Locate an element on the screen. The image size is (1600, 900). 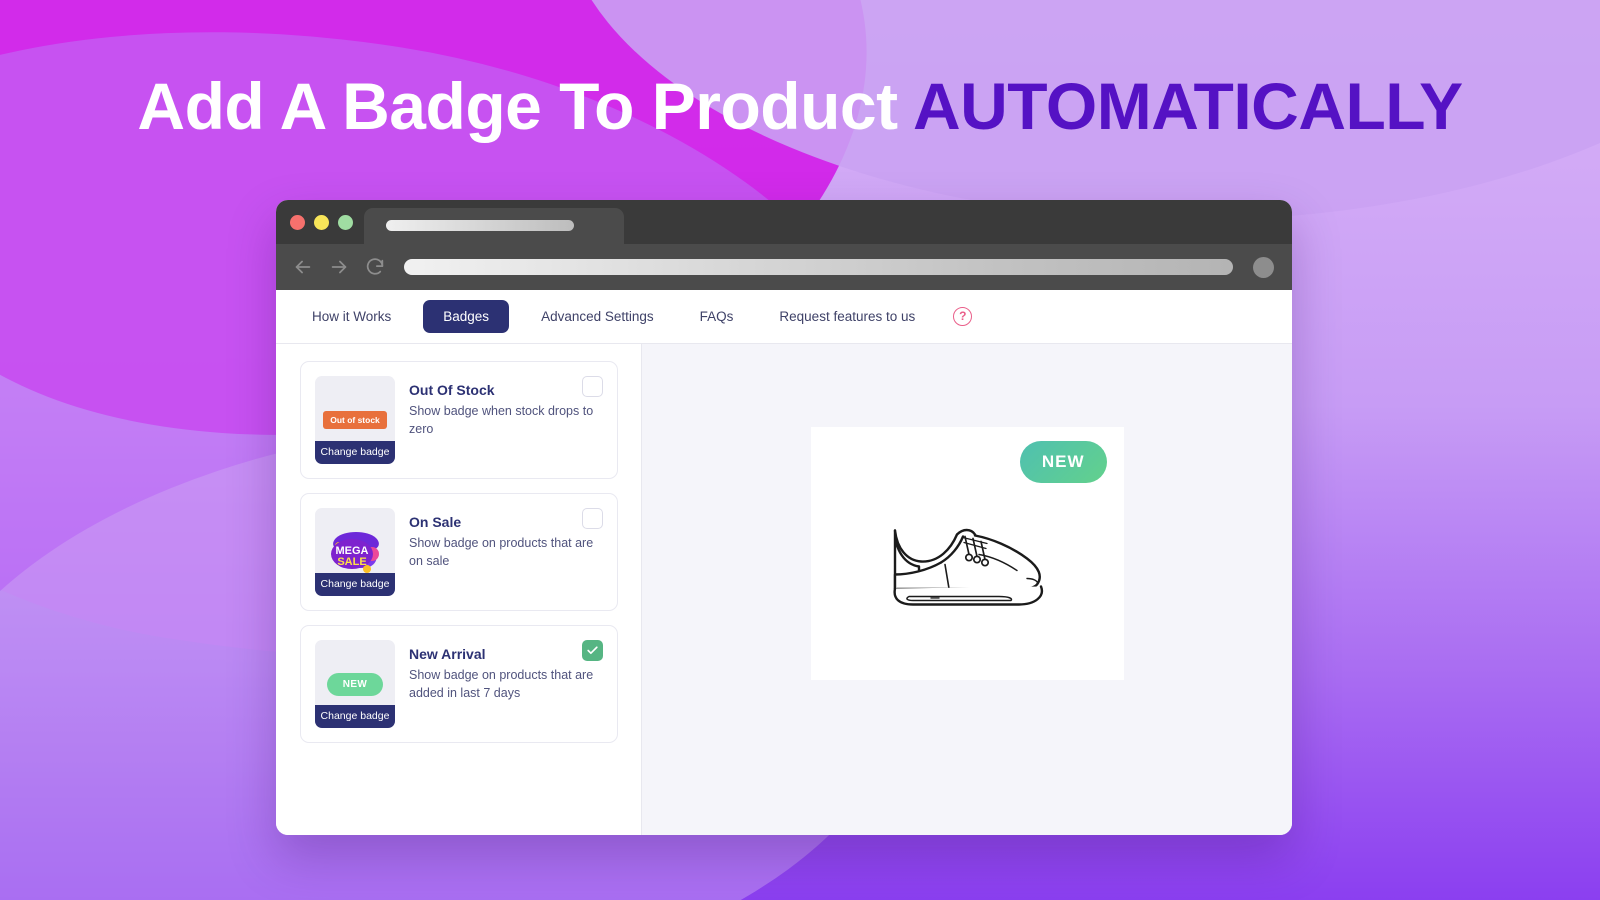
badge-thumbnail: NEW Change badge is located at coordinates (355, 684).